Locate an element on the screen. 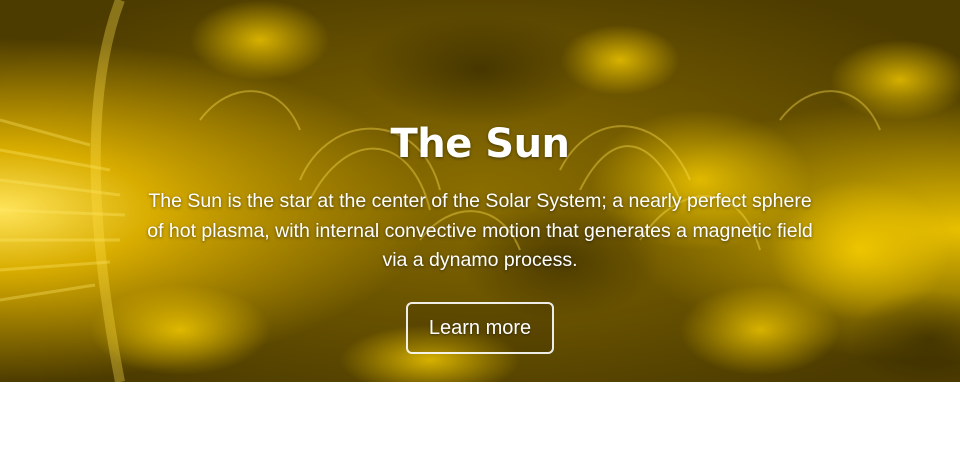 The height and width of the screenshot is (450, 960). hero-title: The Sun is located at coordinates (480, 144).